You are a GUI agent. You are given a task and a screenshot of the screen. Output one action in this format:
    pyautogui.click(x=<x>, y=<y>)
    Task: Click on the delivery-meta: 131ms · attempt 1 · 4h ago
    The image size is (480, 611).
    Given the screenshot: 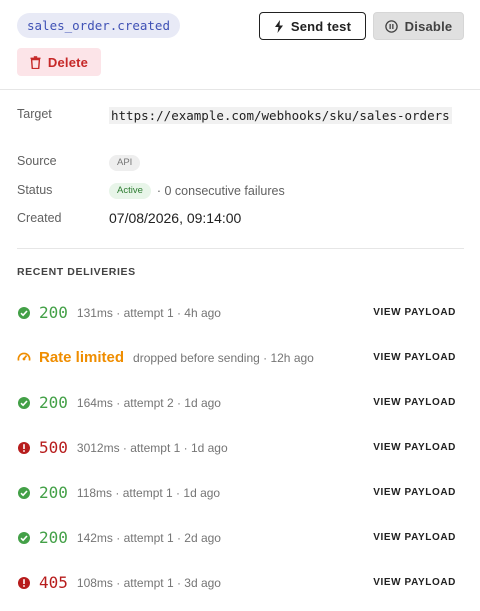 What is the action you would take?
    pyautogui.click(x=148, y=312)
    